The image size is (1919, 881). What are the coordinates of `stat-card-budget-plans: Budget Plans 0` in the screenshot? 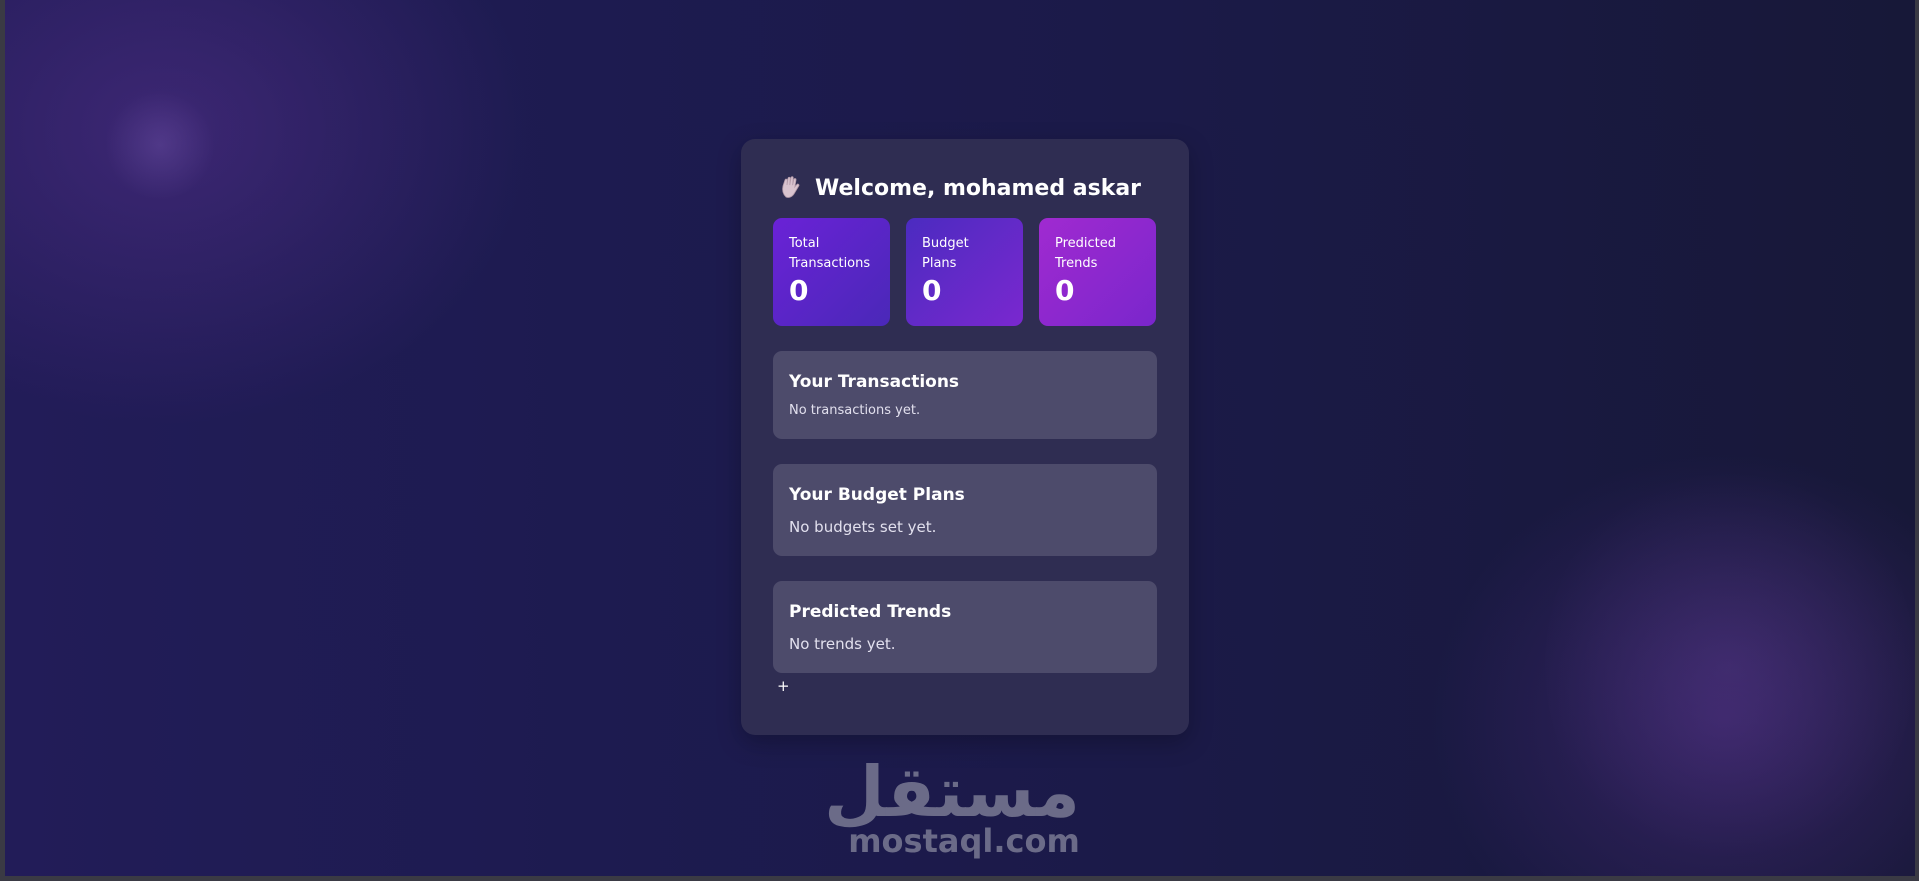 It's located at (964, 272).